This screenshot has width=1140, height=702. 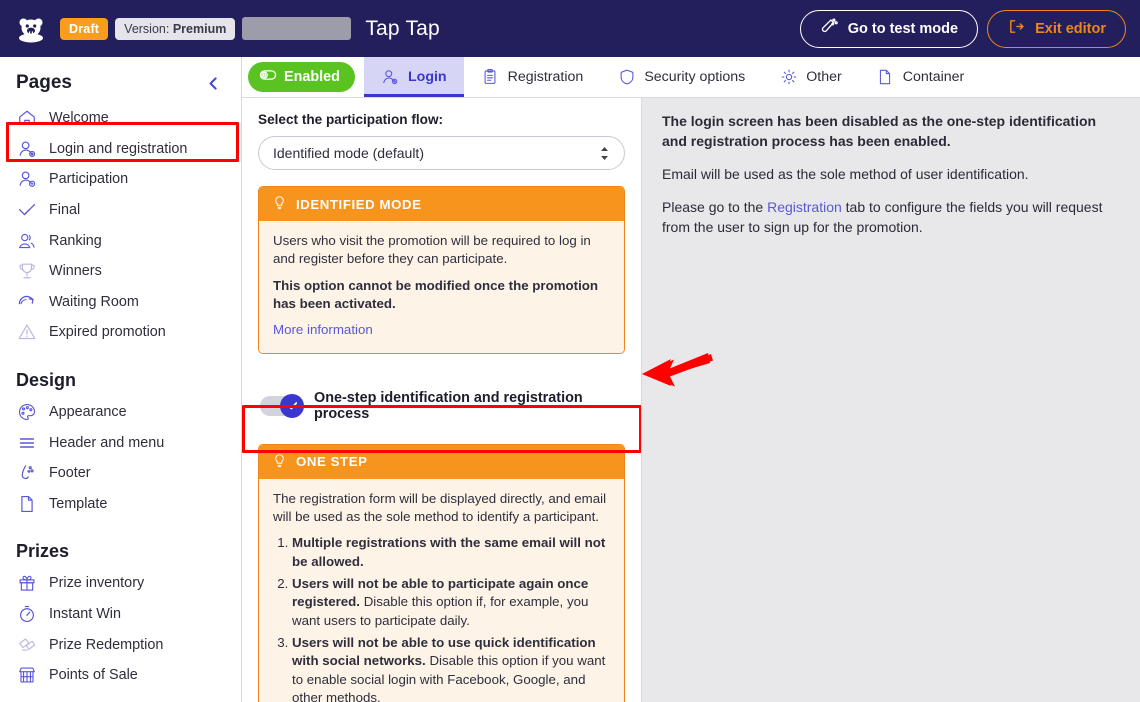 I want to click on tab-security-options: Security options, so click(x=681, y=77).